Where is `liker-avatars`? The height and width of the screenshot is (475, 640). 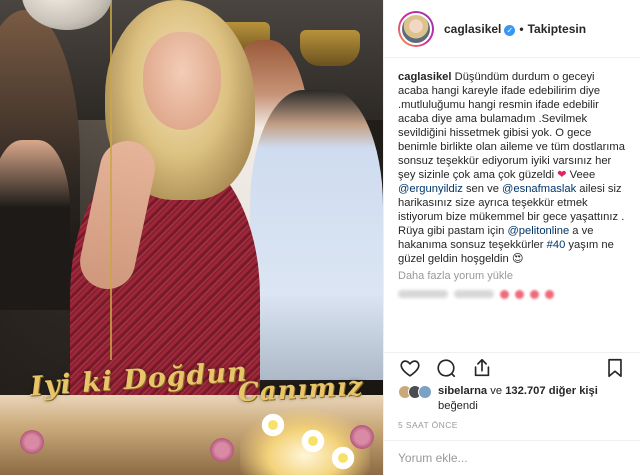
liker-avatars is located at coordinates (415, 392).